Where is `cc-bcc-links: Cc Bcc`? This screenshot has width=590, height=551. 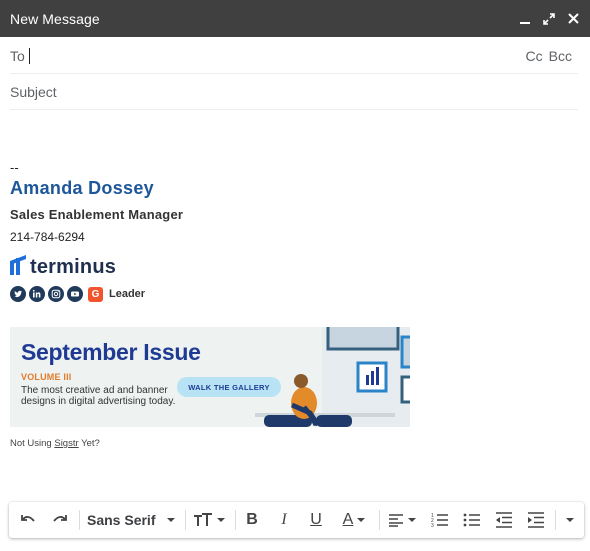
cc-bcc-links: Cc Bcc is located at coordinates (552, 56).